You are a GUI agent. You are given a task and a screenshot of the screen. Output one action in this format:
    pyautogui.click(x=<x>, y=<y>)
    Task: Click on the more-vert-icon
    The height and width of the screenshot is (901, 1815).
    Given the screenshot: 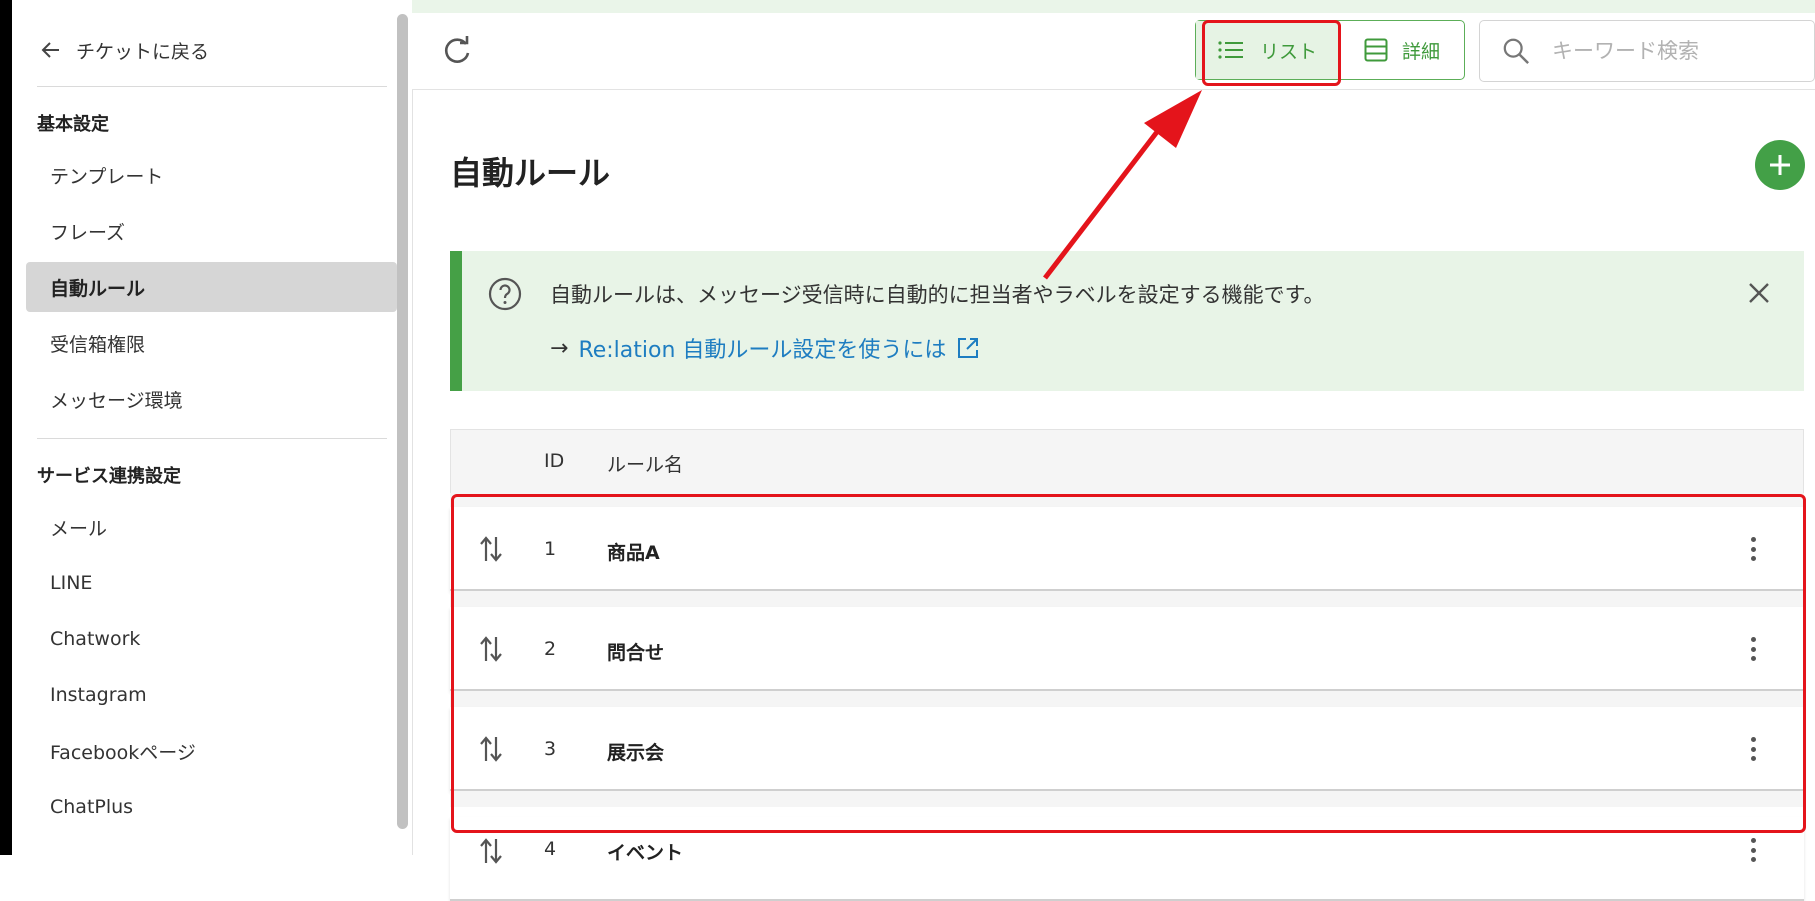 What is the action you would take?
    pyautogui.click(x=1753, y=850)
    